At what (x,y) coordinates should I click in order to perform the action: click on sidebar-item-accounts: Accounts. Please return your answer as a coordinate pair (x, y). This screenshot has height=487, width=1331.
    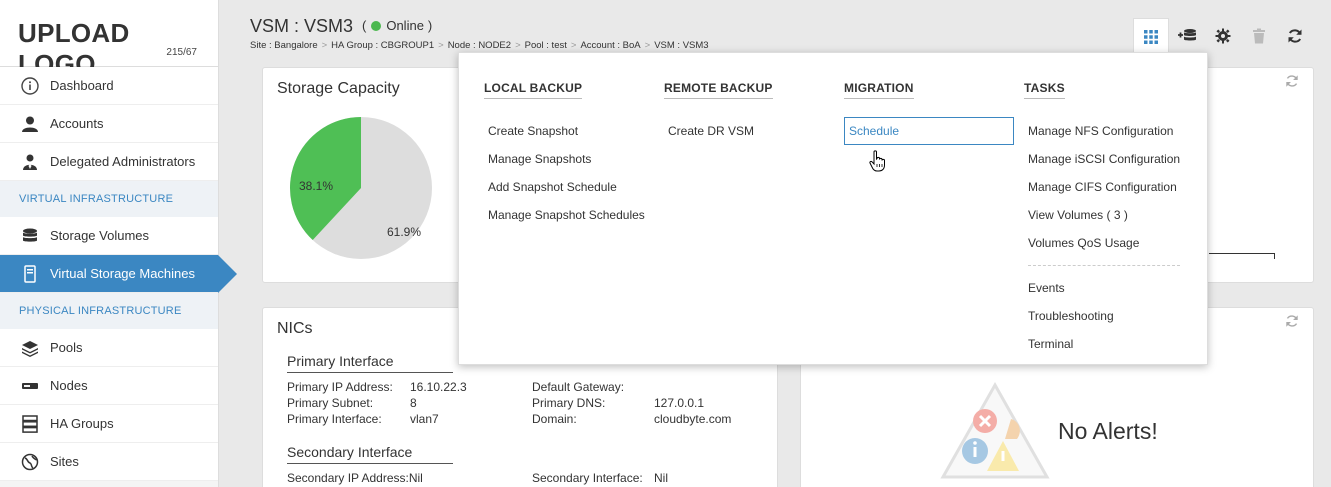
    Looking at the image, I should click on (109, 124).